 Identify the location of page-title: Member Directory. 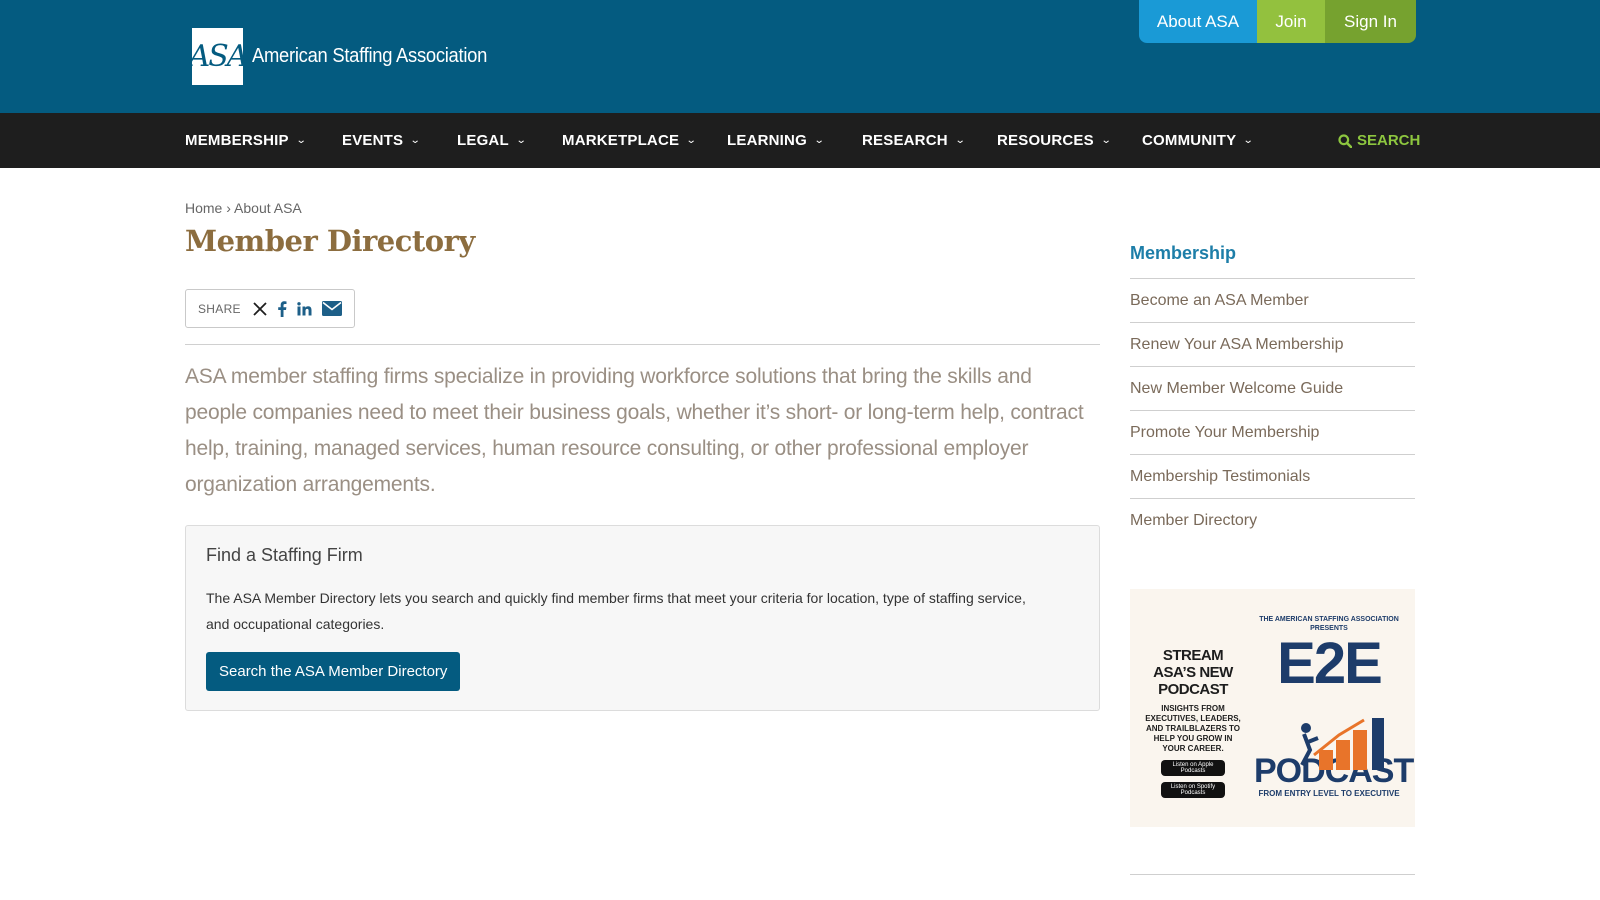
(330, 241).